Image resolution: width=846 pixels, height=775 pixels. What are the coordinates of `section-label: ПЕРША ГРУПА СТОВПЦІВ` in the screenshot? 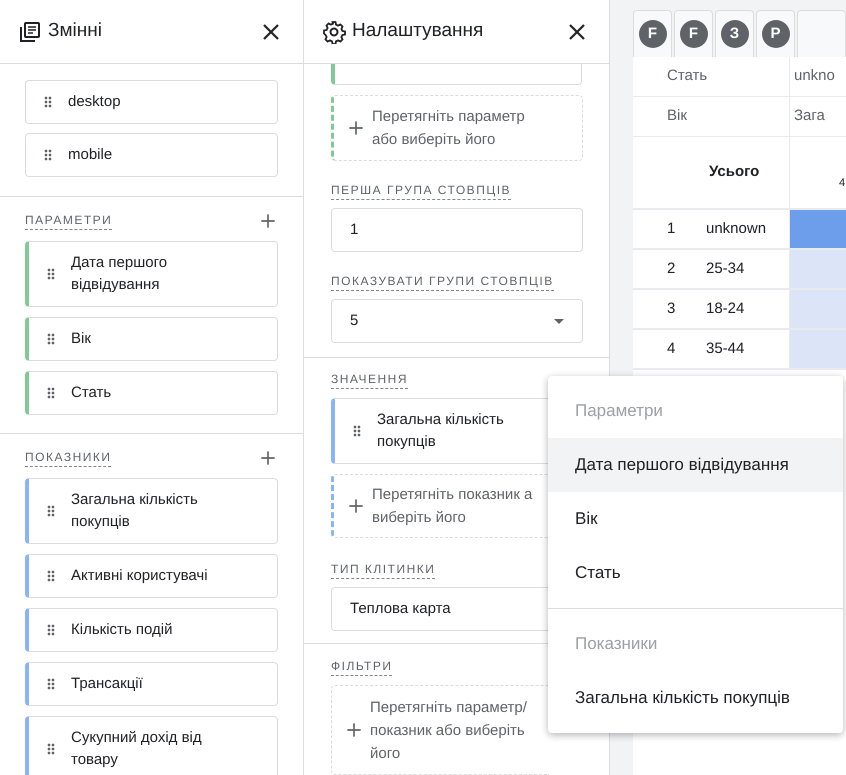 It's located at (421, 190).